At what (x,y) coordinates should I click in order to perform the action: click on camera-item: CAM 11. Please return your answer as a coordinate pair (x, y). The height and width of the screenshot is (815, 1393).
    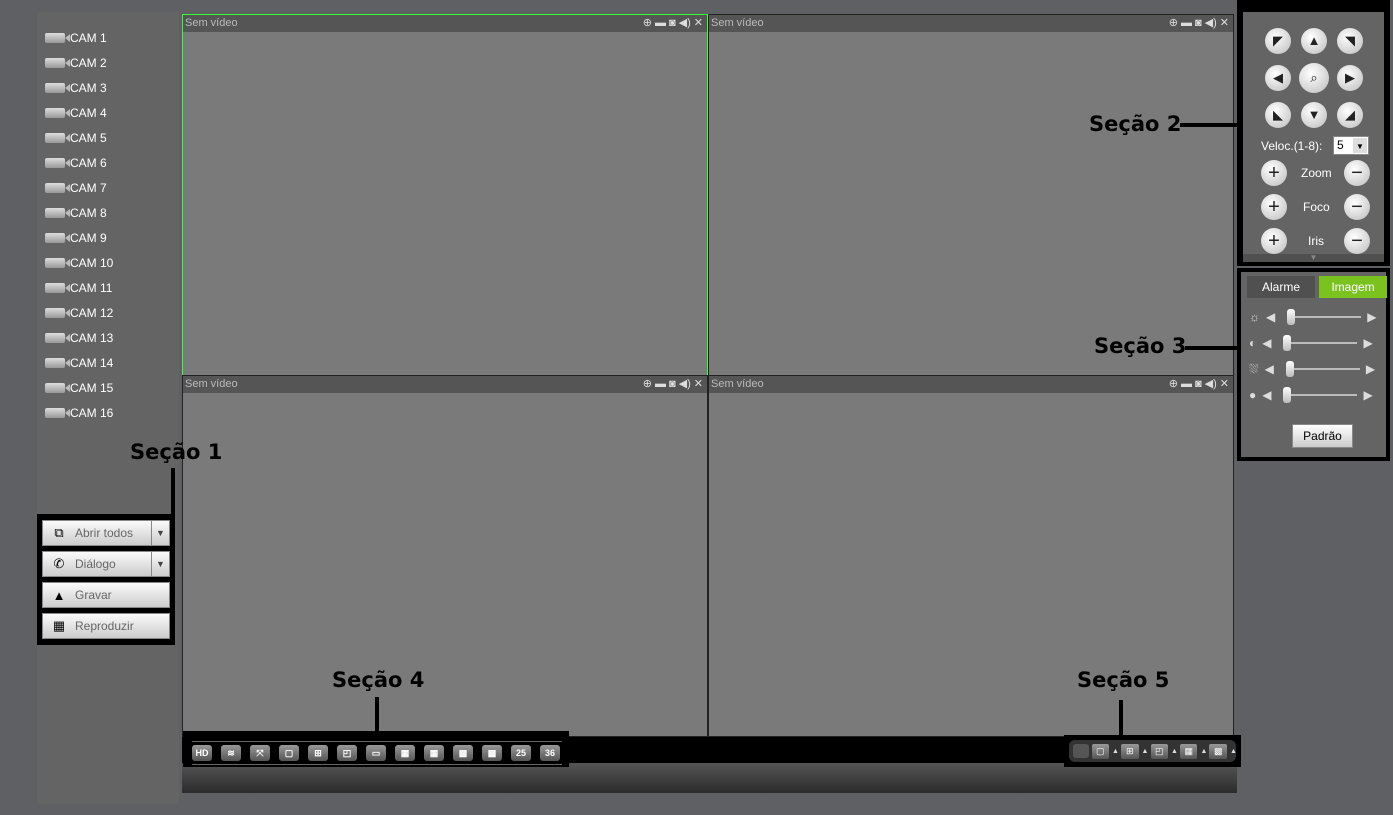
    Looking at the image, I should click on (78, 288).